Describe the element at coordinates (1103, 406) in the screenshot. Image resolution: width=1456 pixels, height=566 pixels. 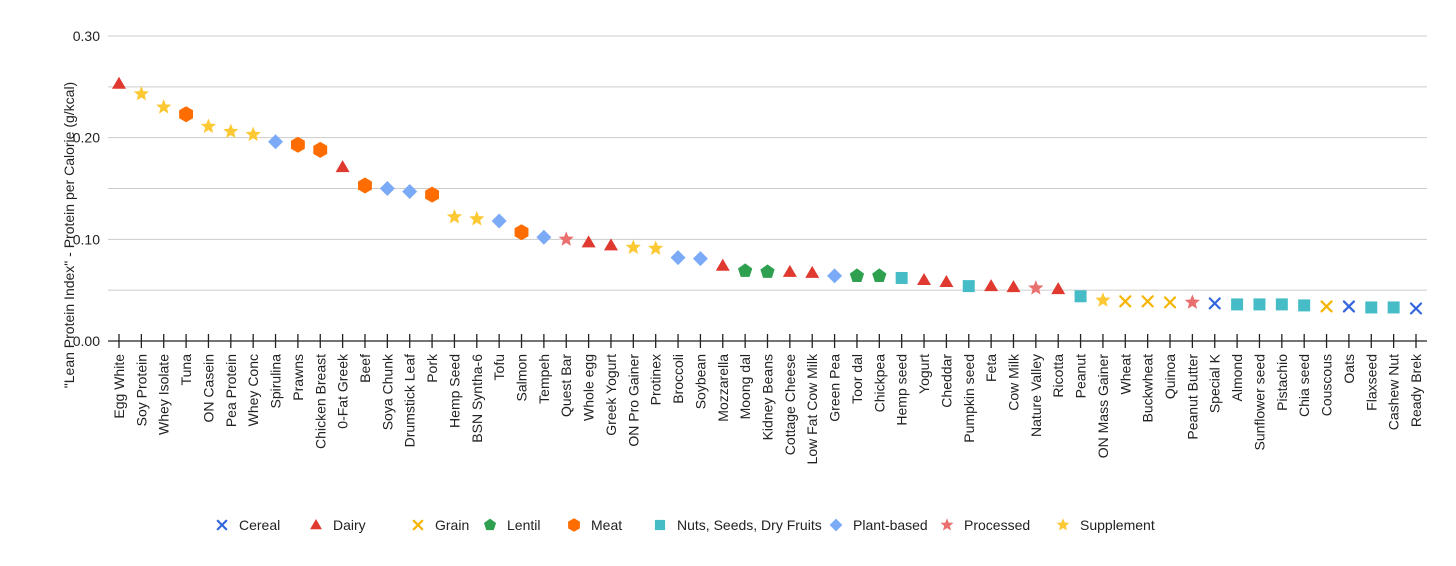
I see `x-tick-label: ON Mass Gainer` at that location.